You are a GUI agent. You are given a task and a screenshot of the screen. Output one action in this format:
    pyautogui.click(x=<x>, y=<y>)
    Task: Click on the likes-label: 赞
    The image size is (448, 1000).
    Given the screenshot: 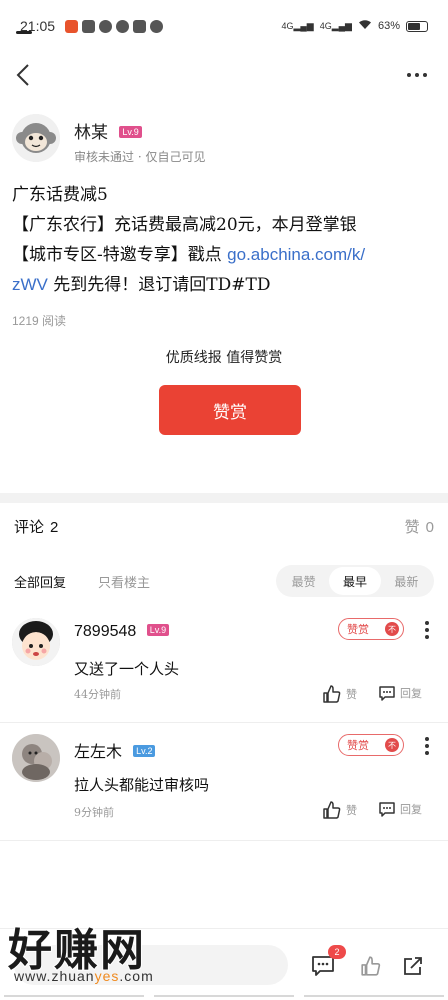 What is the action you would take?
    pyautogui.click(x=412, y=527)
    